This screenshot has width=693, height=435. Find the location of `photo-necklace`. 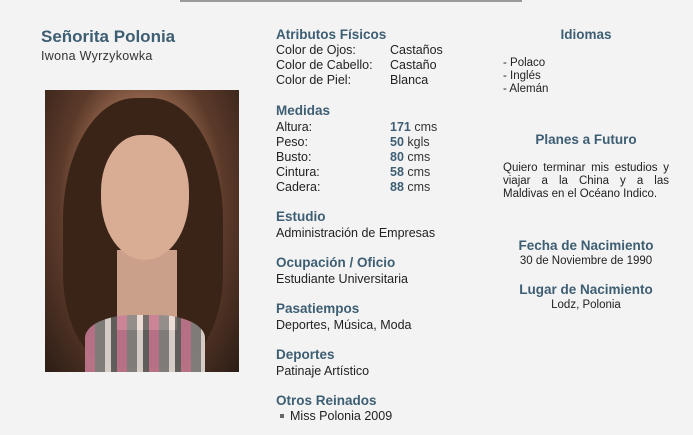

photo-necklace is located at coordinates (145, 343).